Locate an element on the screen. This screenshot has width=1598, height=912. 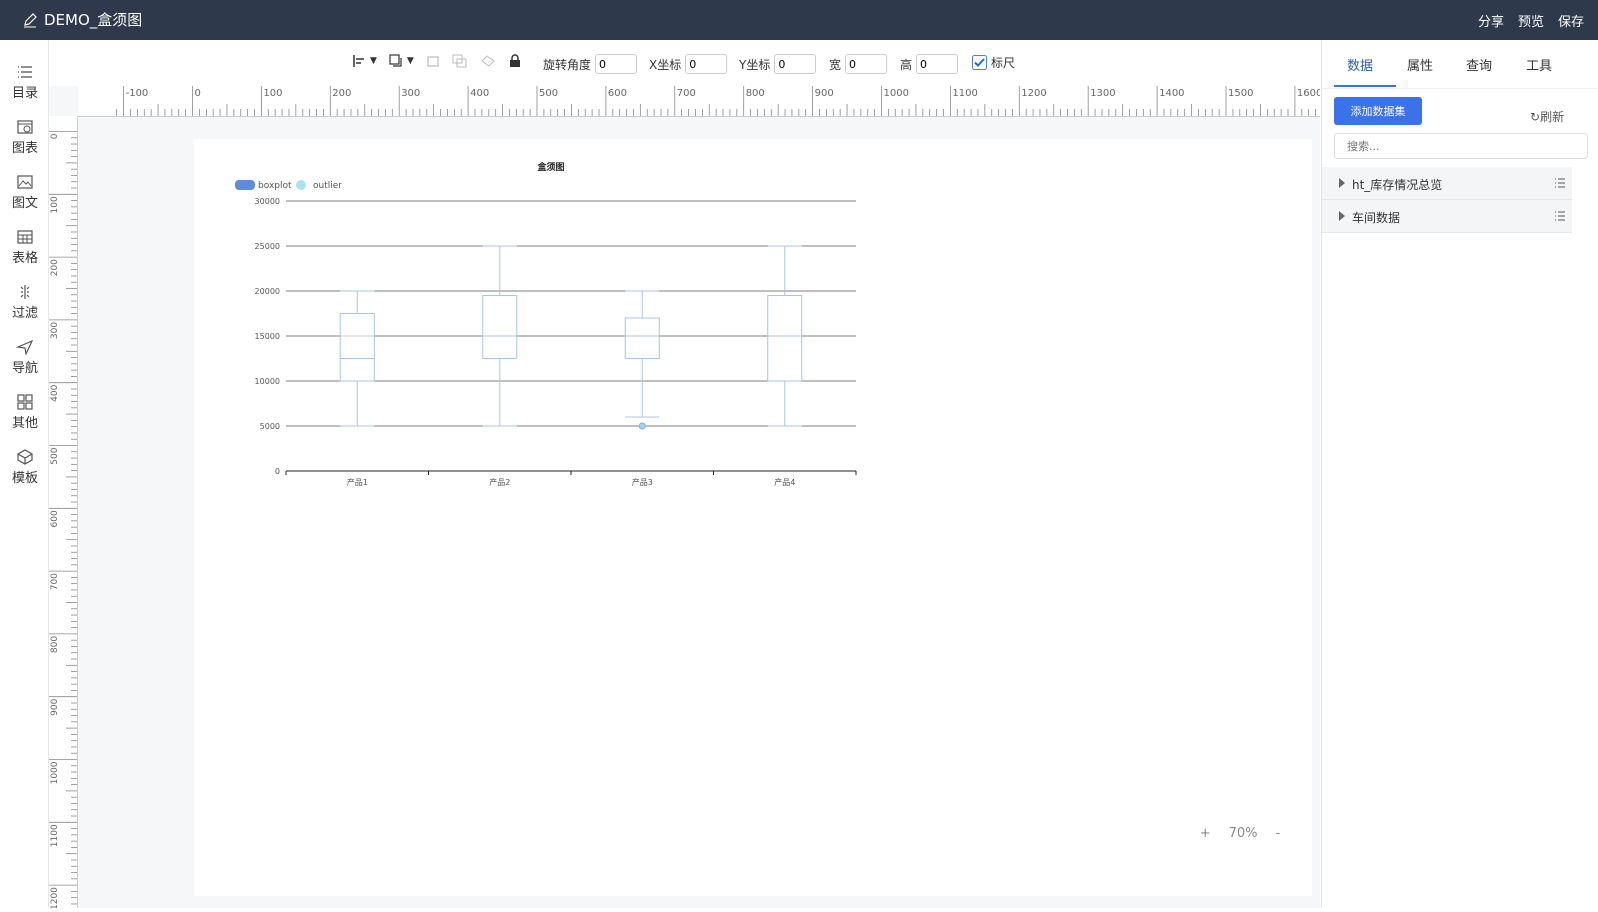
refresh-button: ↻刷新 is located at coordinates (1547, 116).